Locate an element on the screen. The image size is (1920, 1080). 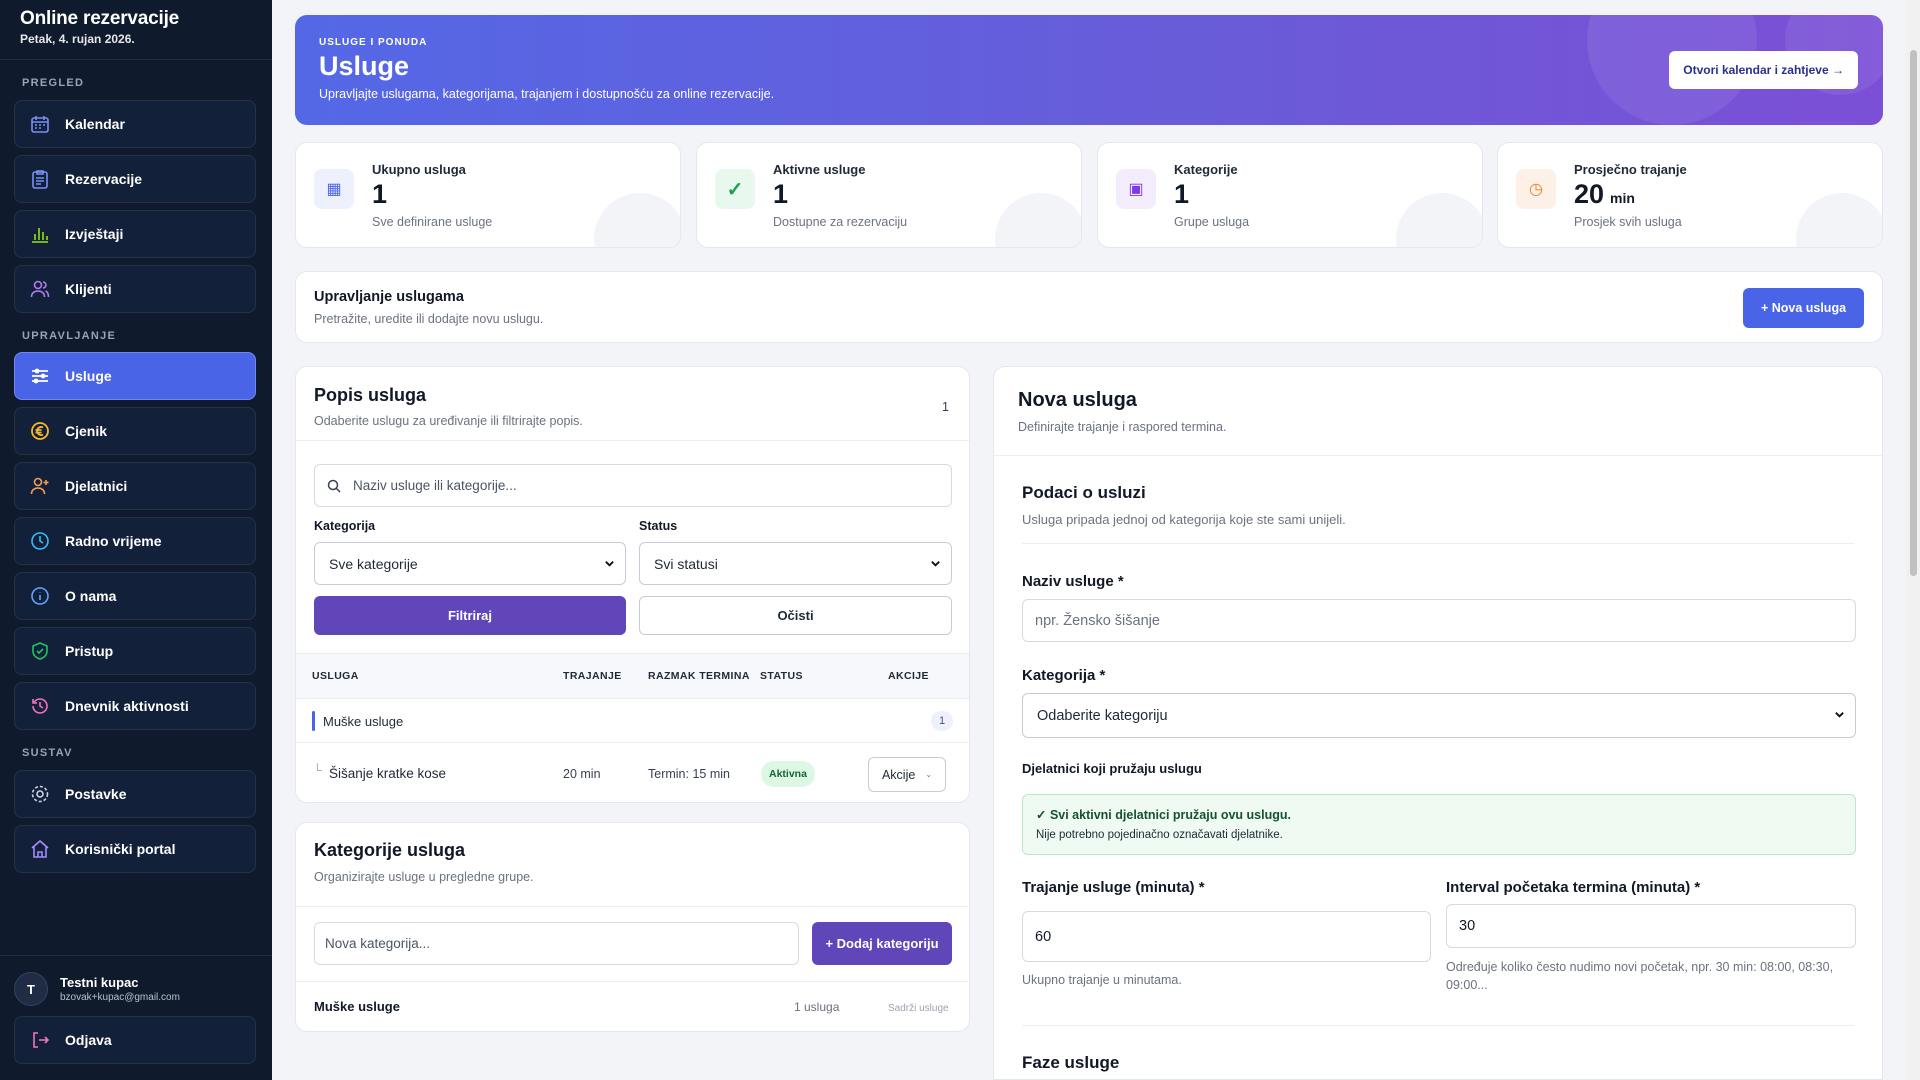
category-filter-select: Sve kategorije is located at coordinates (470, 563).